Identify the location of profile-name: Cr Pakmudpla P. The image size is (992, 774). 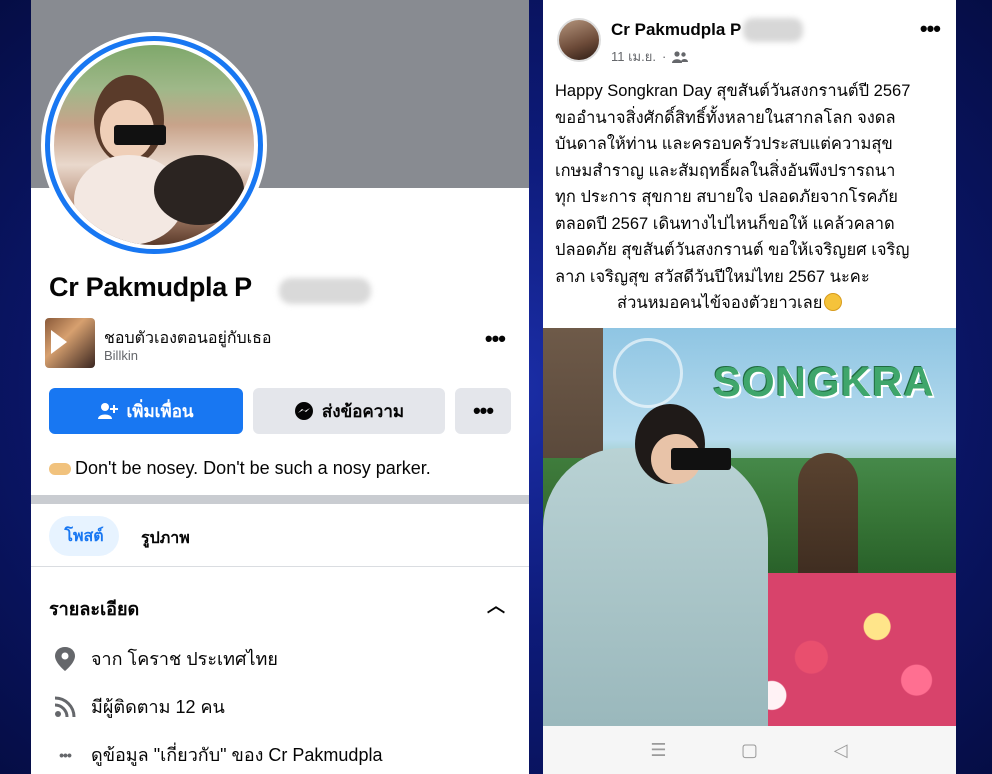
(150, 287).